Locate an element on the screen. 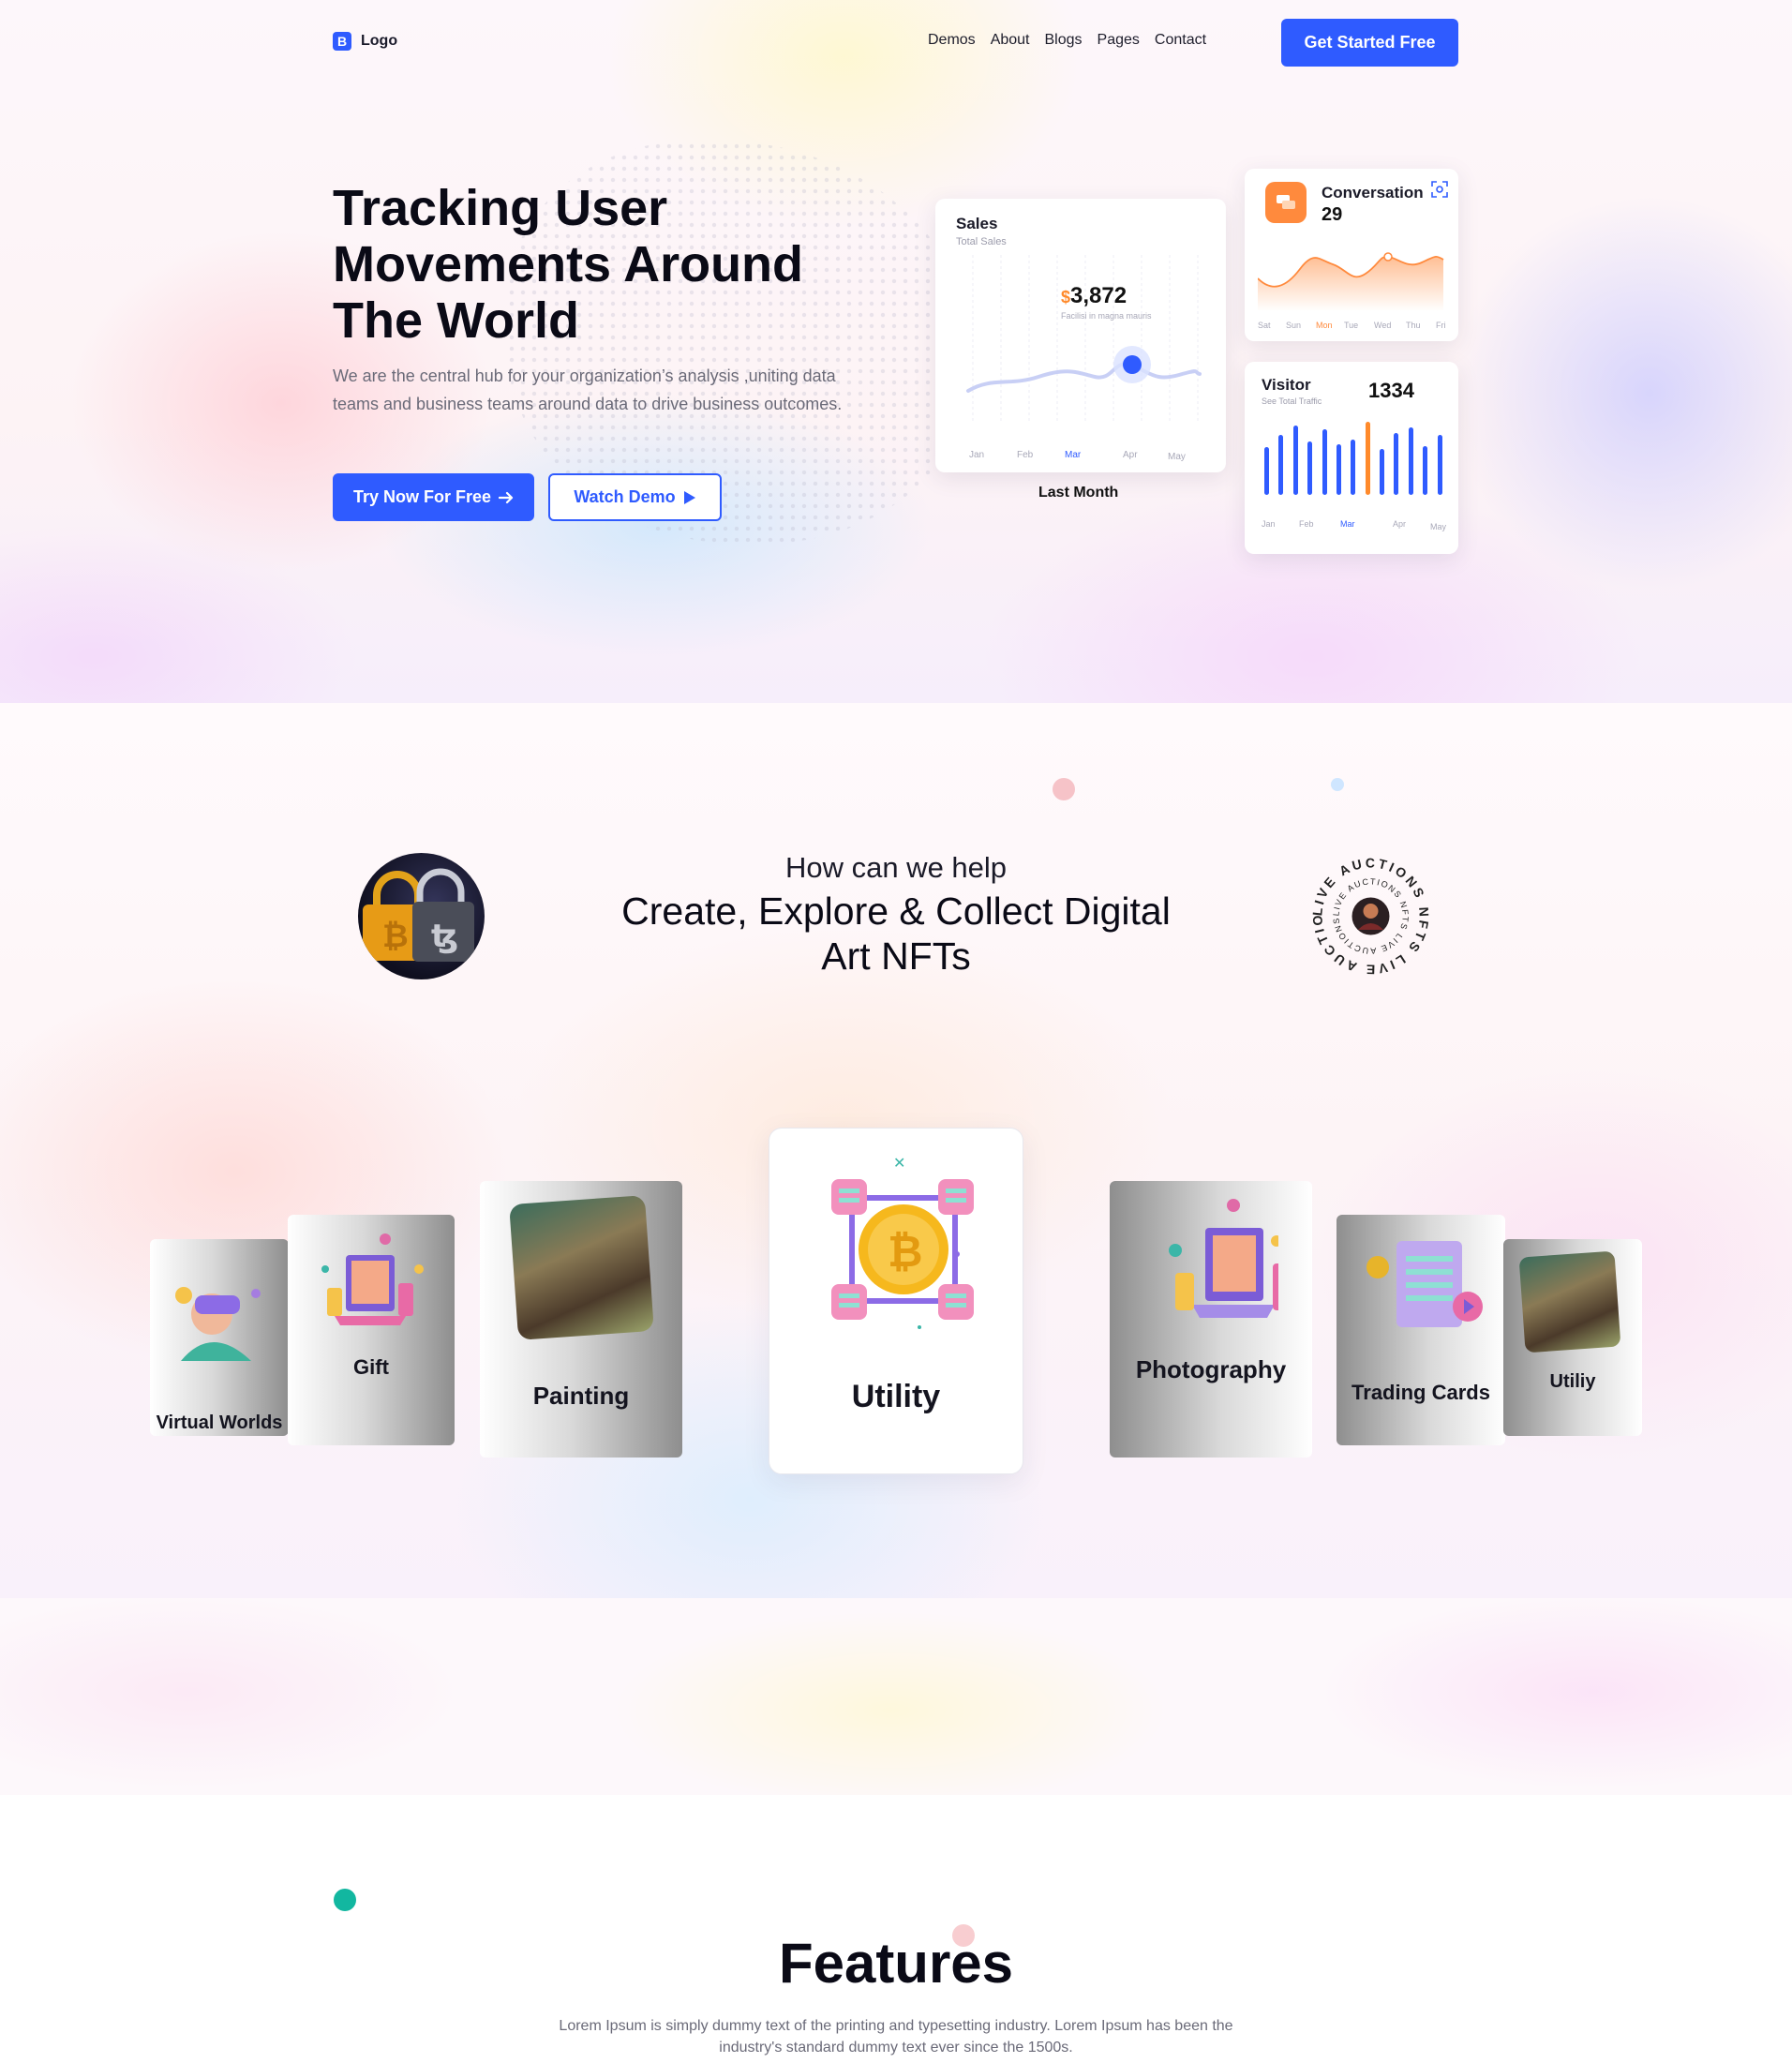  category-card-gift: Gift is located at coordinates (371, 1330).